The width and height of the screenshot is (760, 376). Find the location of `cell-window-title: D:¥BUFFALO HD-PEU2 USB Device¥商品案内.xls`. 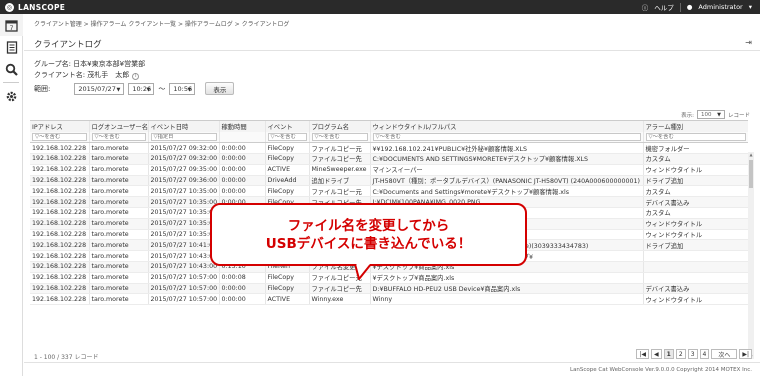

cell-window-title: D:¥BUFFALO HD-PEU2 USB Device¥商品案内.xls is located at coordinates (507, 289).